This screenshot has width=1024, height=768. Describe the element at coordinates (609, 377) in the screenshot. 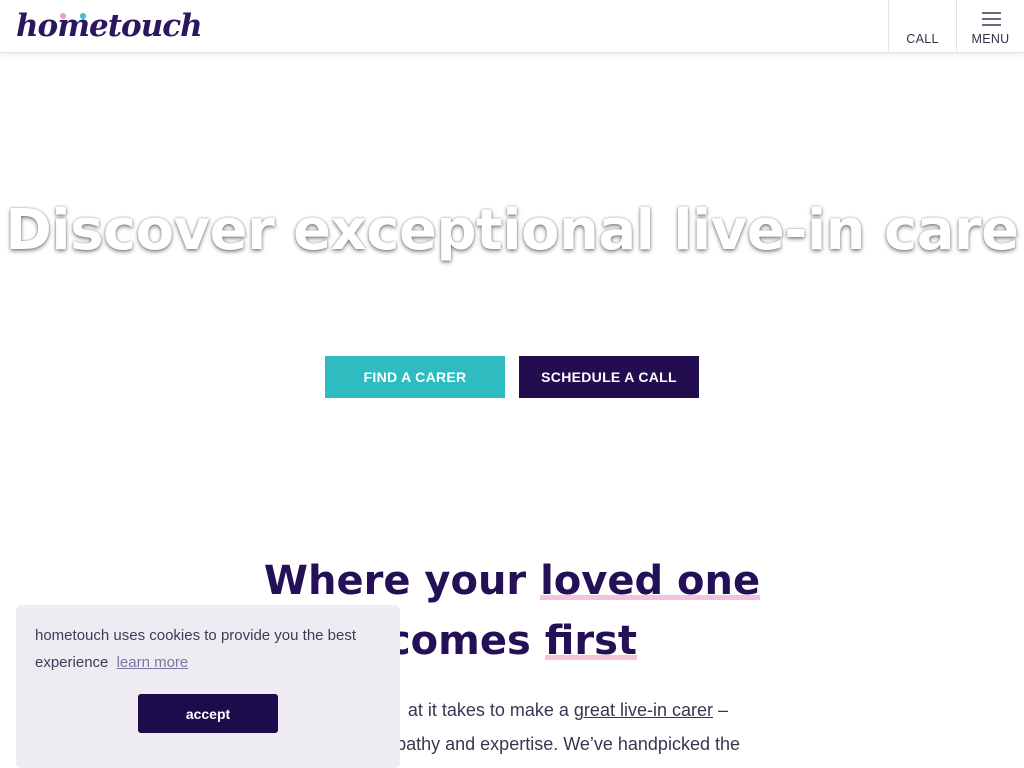

I see `schedule-a-call-button: SCHEDULE A CALL` at that location.